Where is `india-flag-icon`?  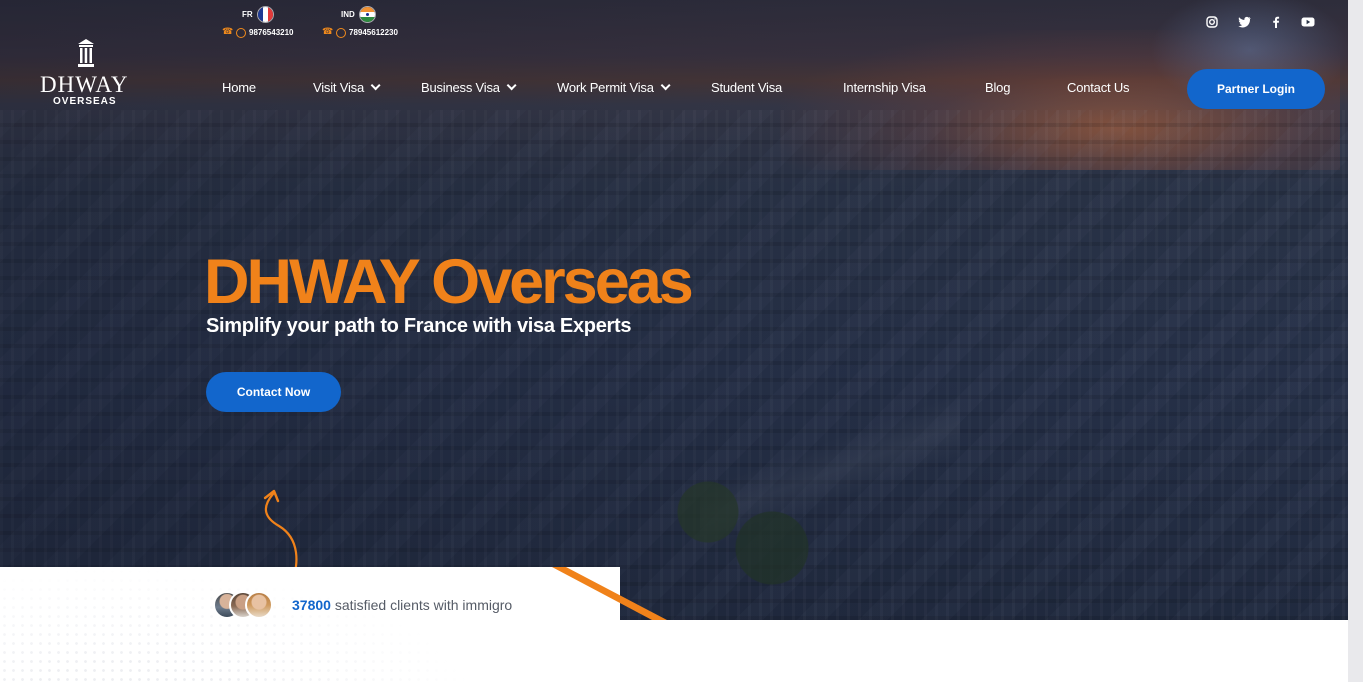 india-flag-icon is located at coordinates (367, 14).